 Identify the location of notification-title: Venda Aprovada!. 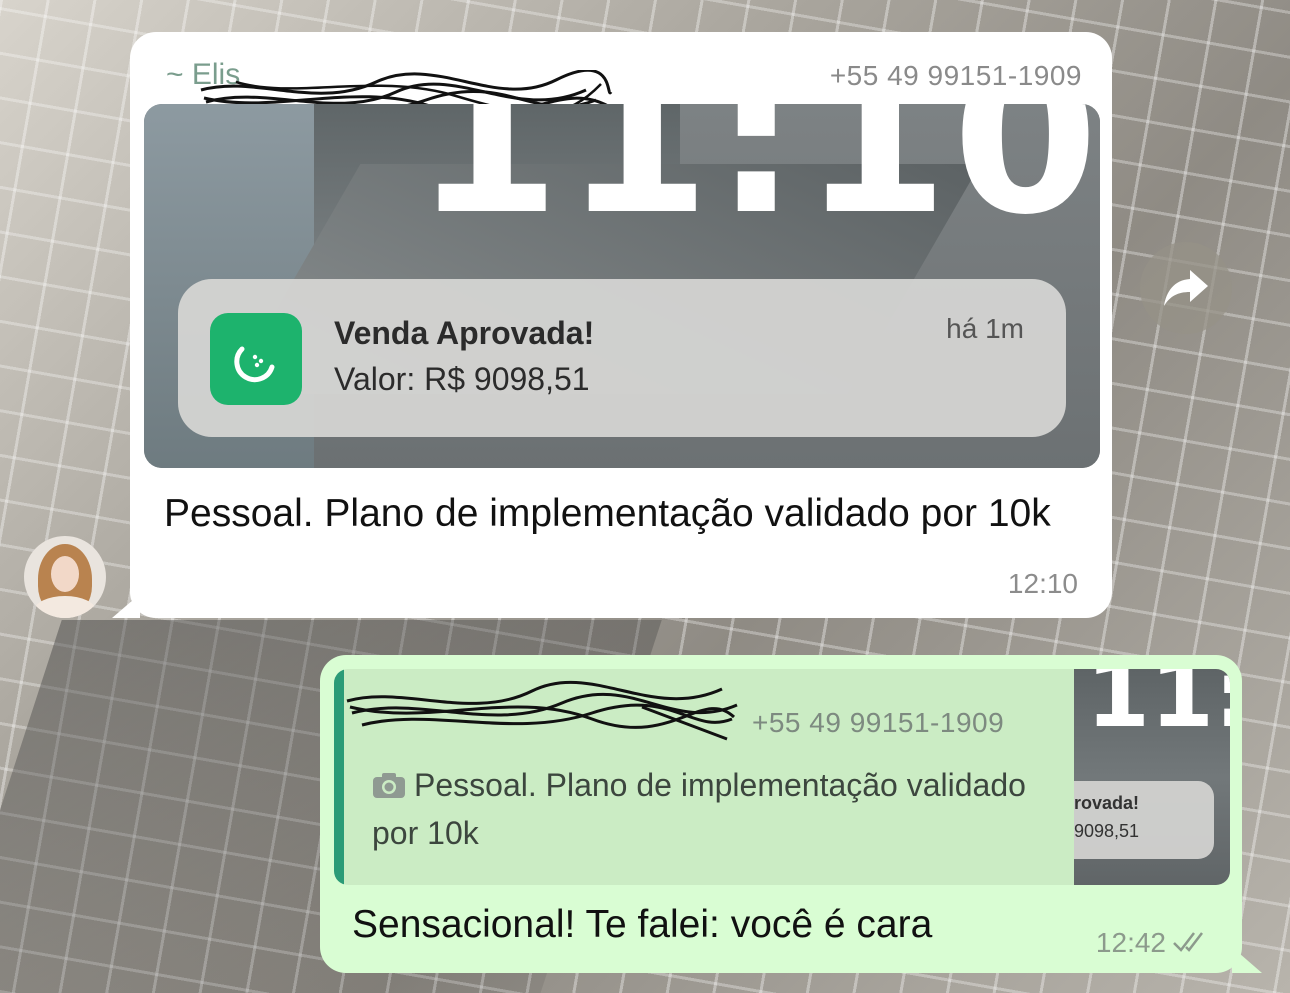
(464, 333).